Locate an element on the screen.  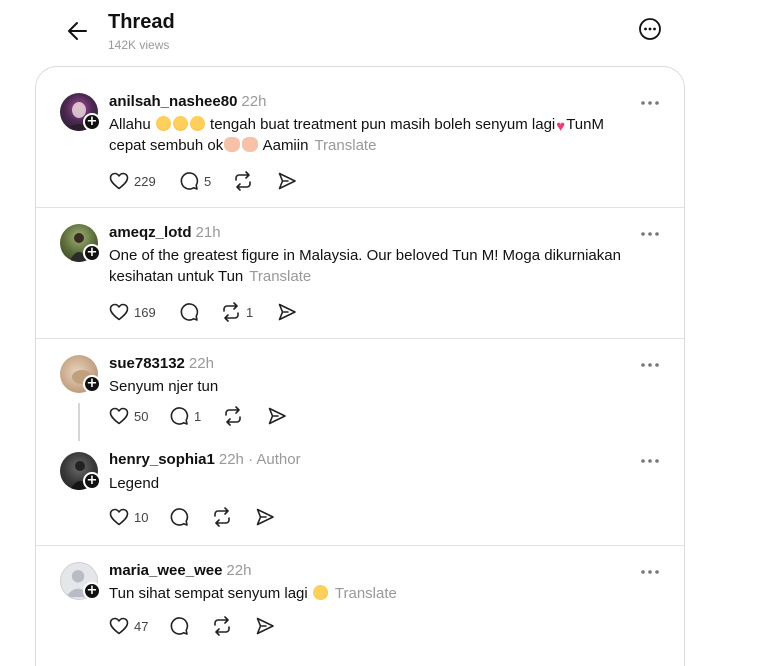
page-title: Thread is located at coordinates (141, 22).